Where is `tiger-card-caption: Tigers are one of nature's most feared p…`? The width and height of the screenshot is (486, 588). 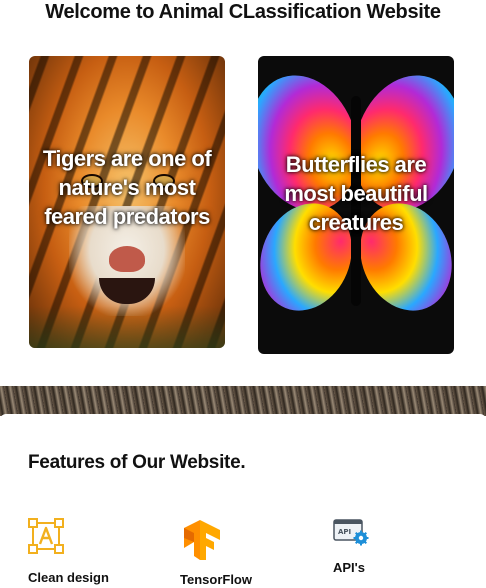
tiger-card-caption: Tigers are one of nature's most feared p… is located at coordinates (127, 187).